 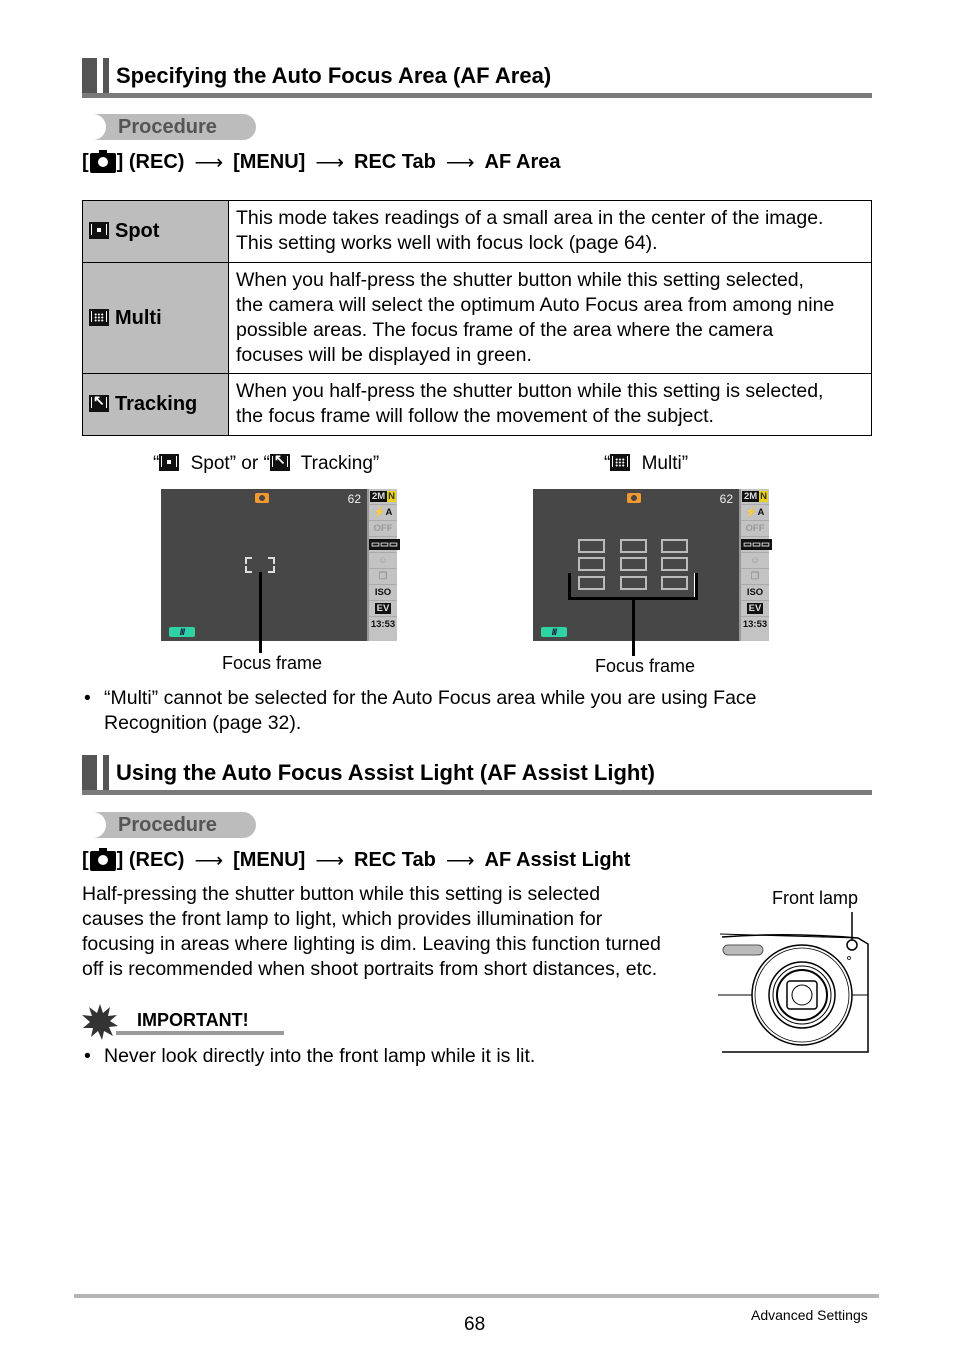 What do you see at coordinates (475, 1324) in the screenshot?
I see `page-number: 68` at bounding box center [475, 1324].